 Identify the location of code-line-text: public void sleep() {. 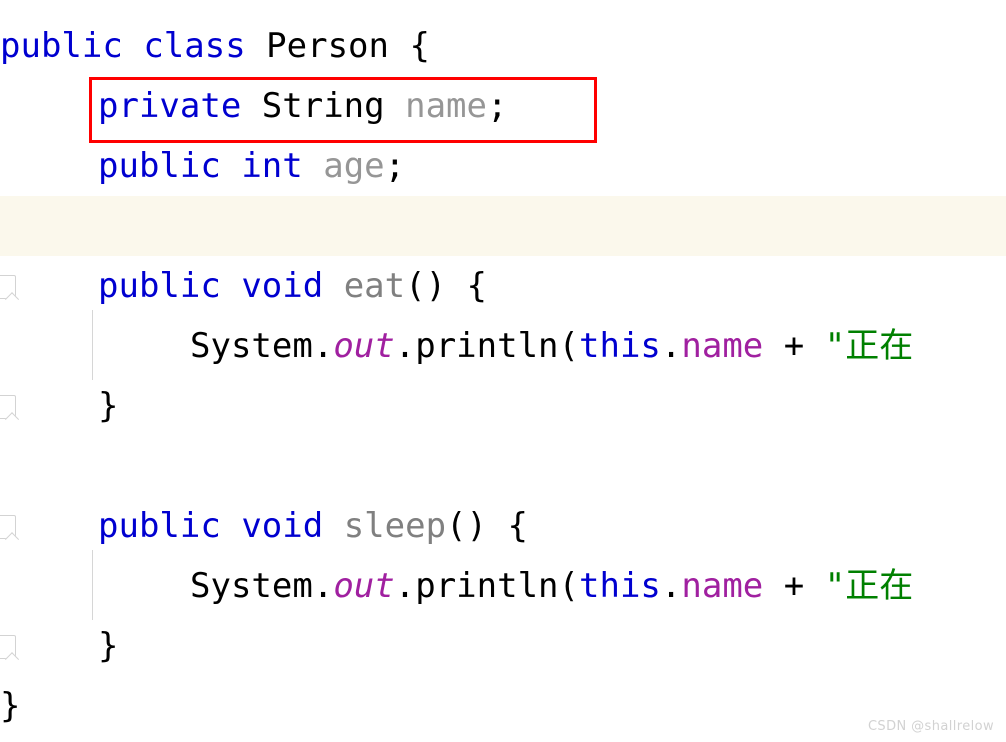
(313, 526).